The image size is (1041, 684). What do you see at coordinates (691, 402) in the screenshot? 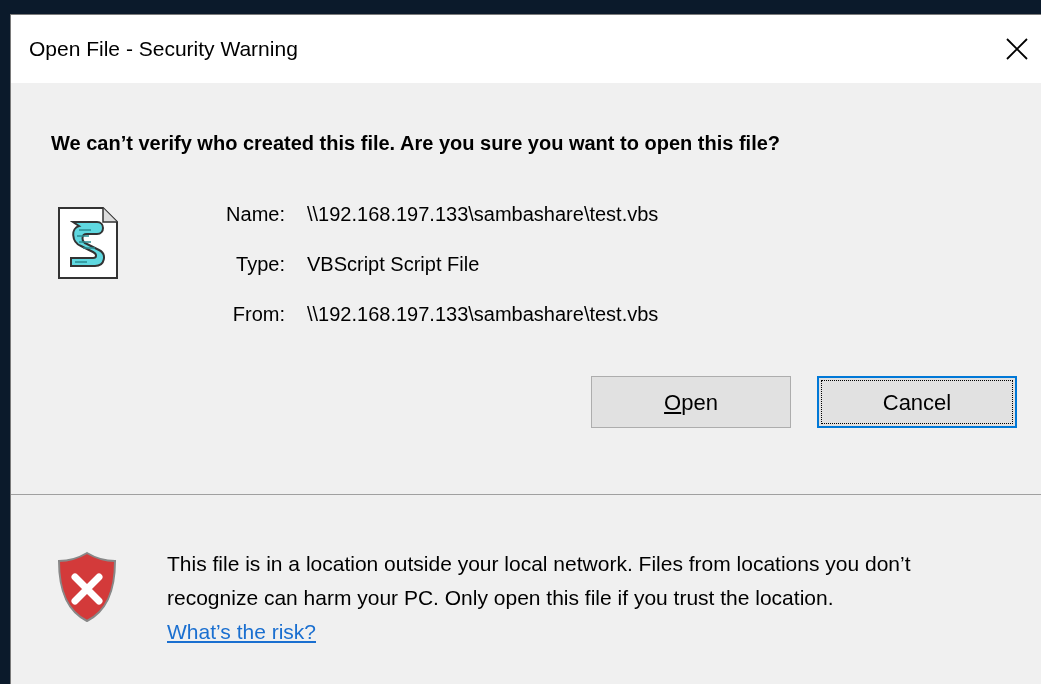
I see `open-button: Open` at bounding box center [691, 402].